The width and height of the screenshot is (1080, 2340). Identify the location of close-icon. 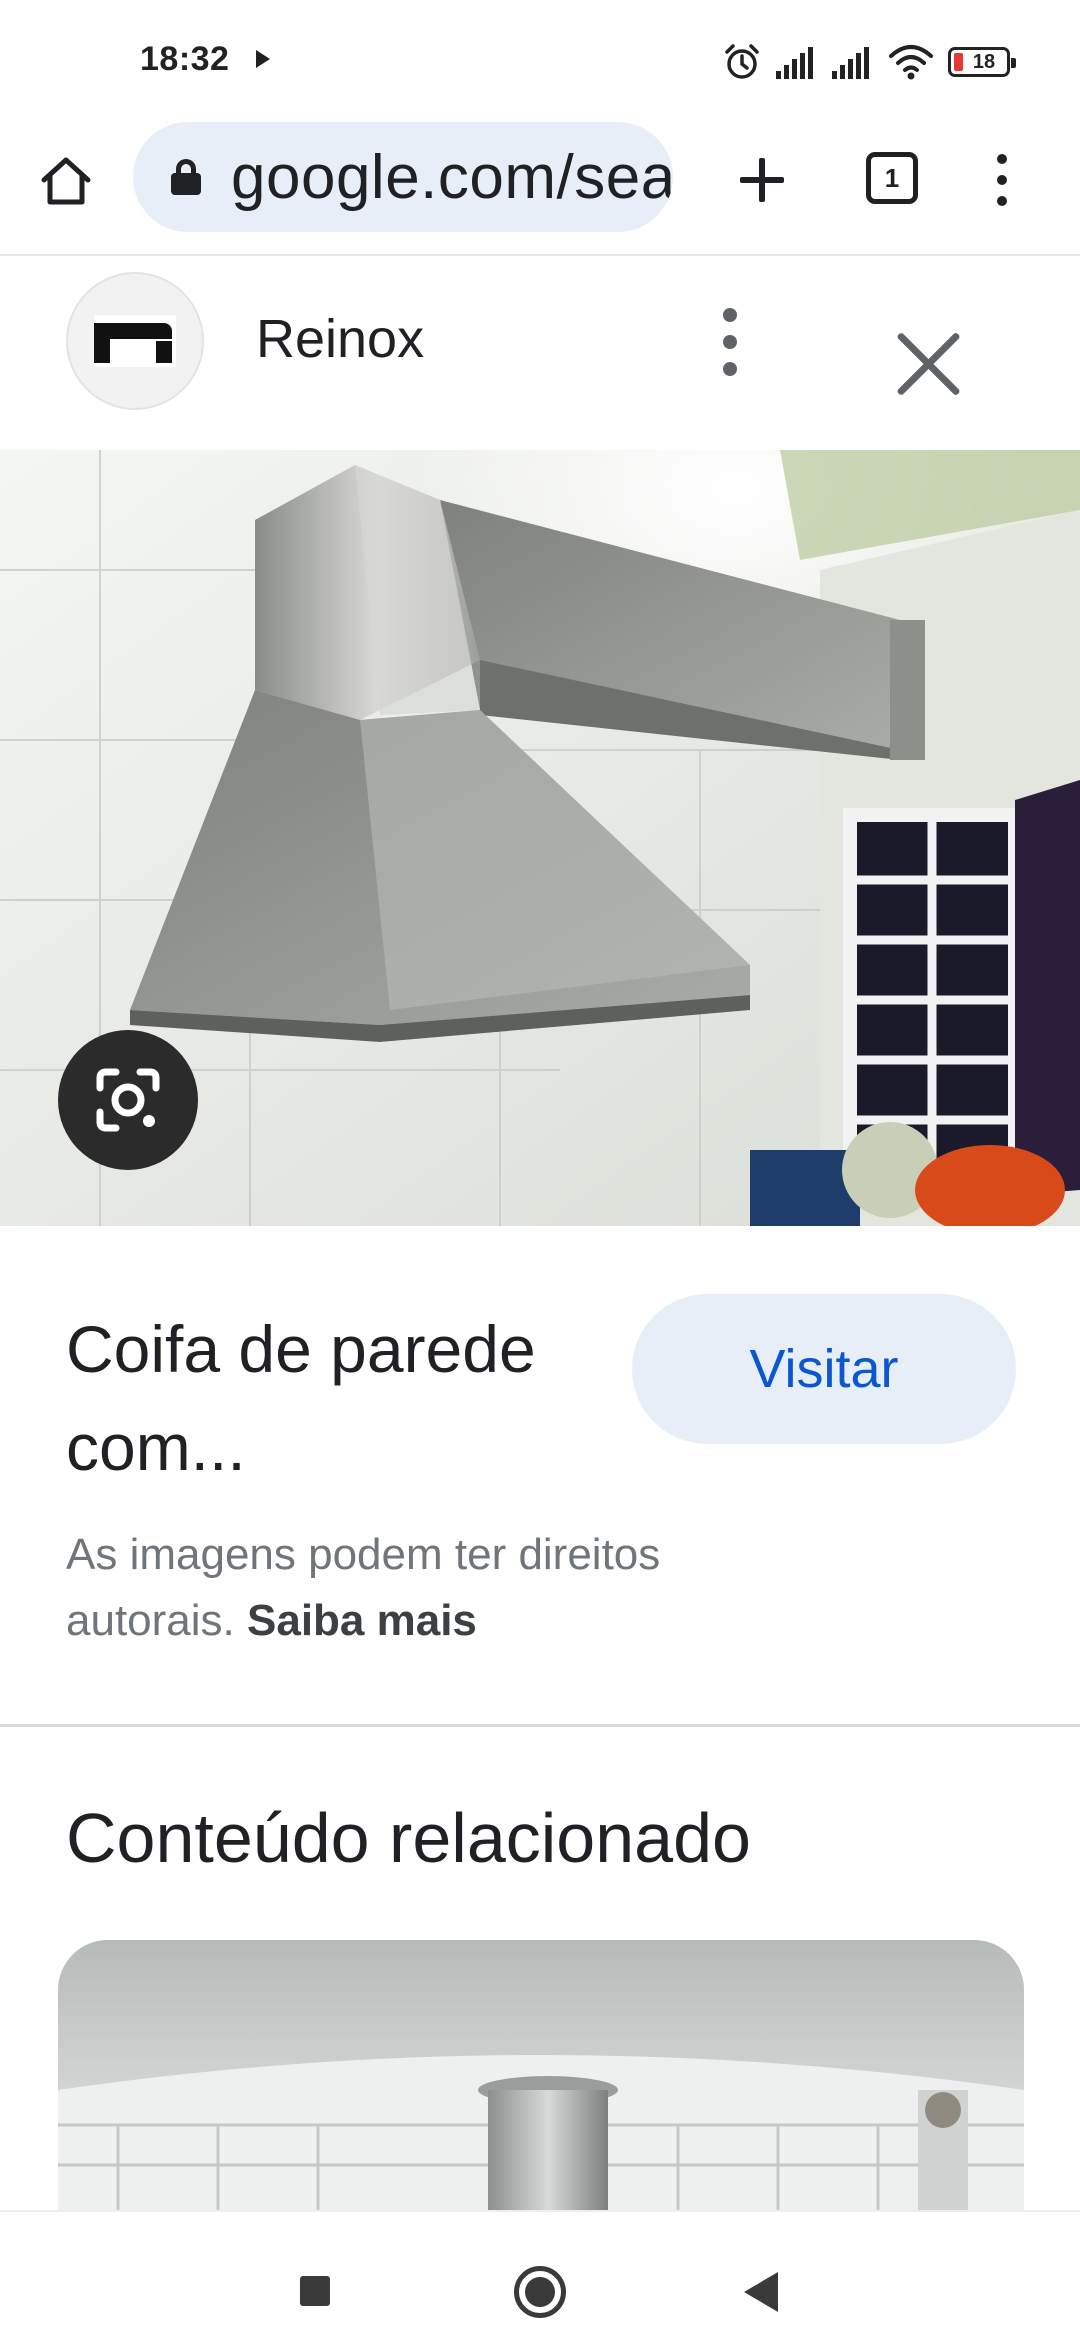
(928, 364).